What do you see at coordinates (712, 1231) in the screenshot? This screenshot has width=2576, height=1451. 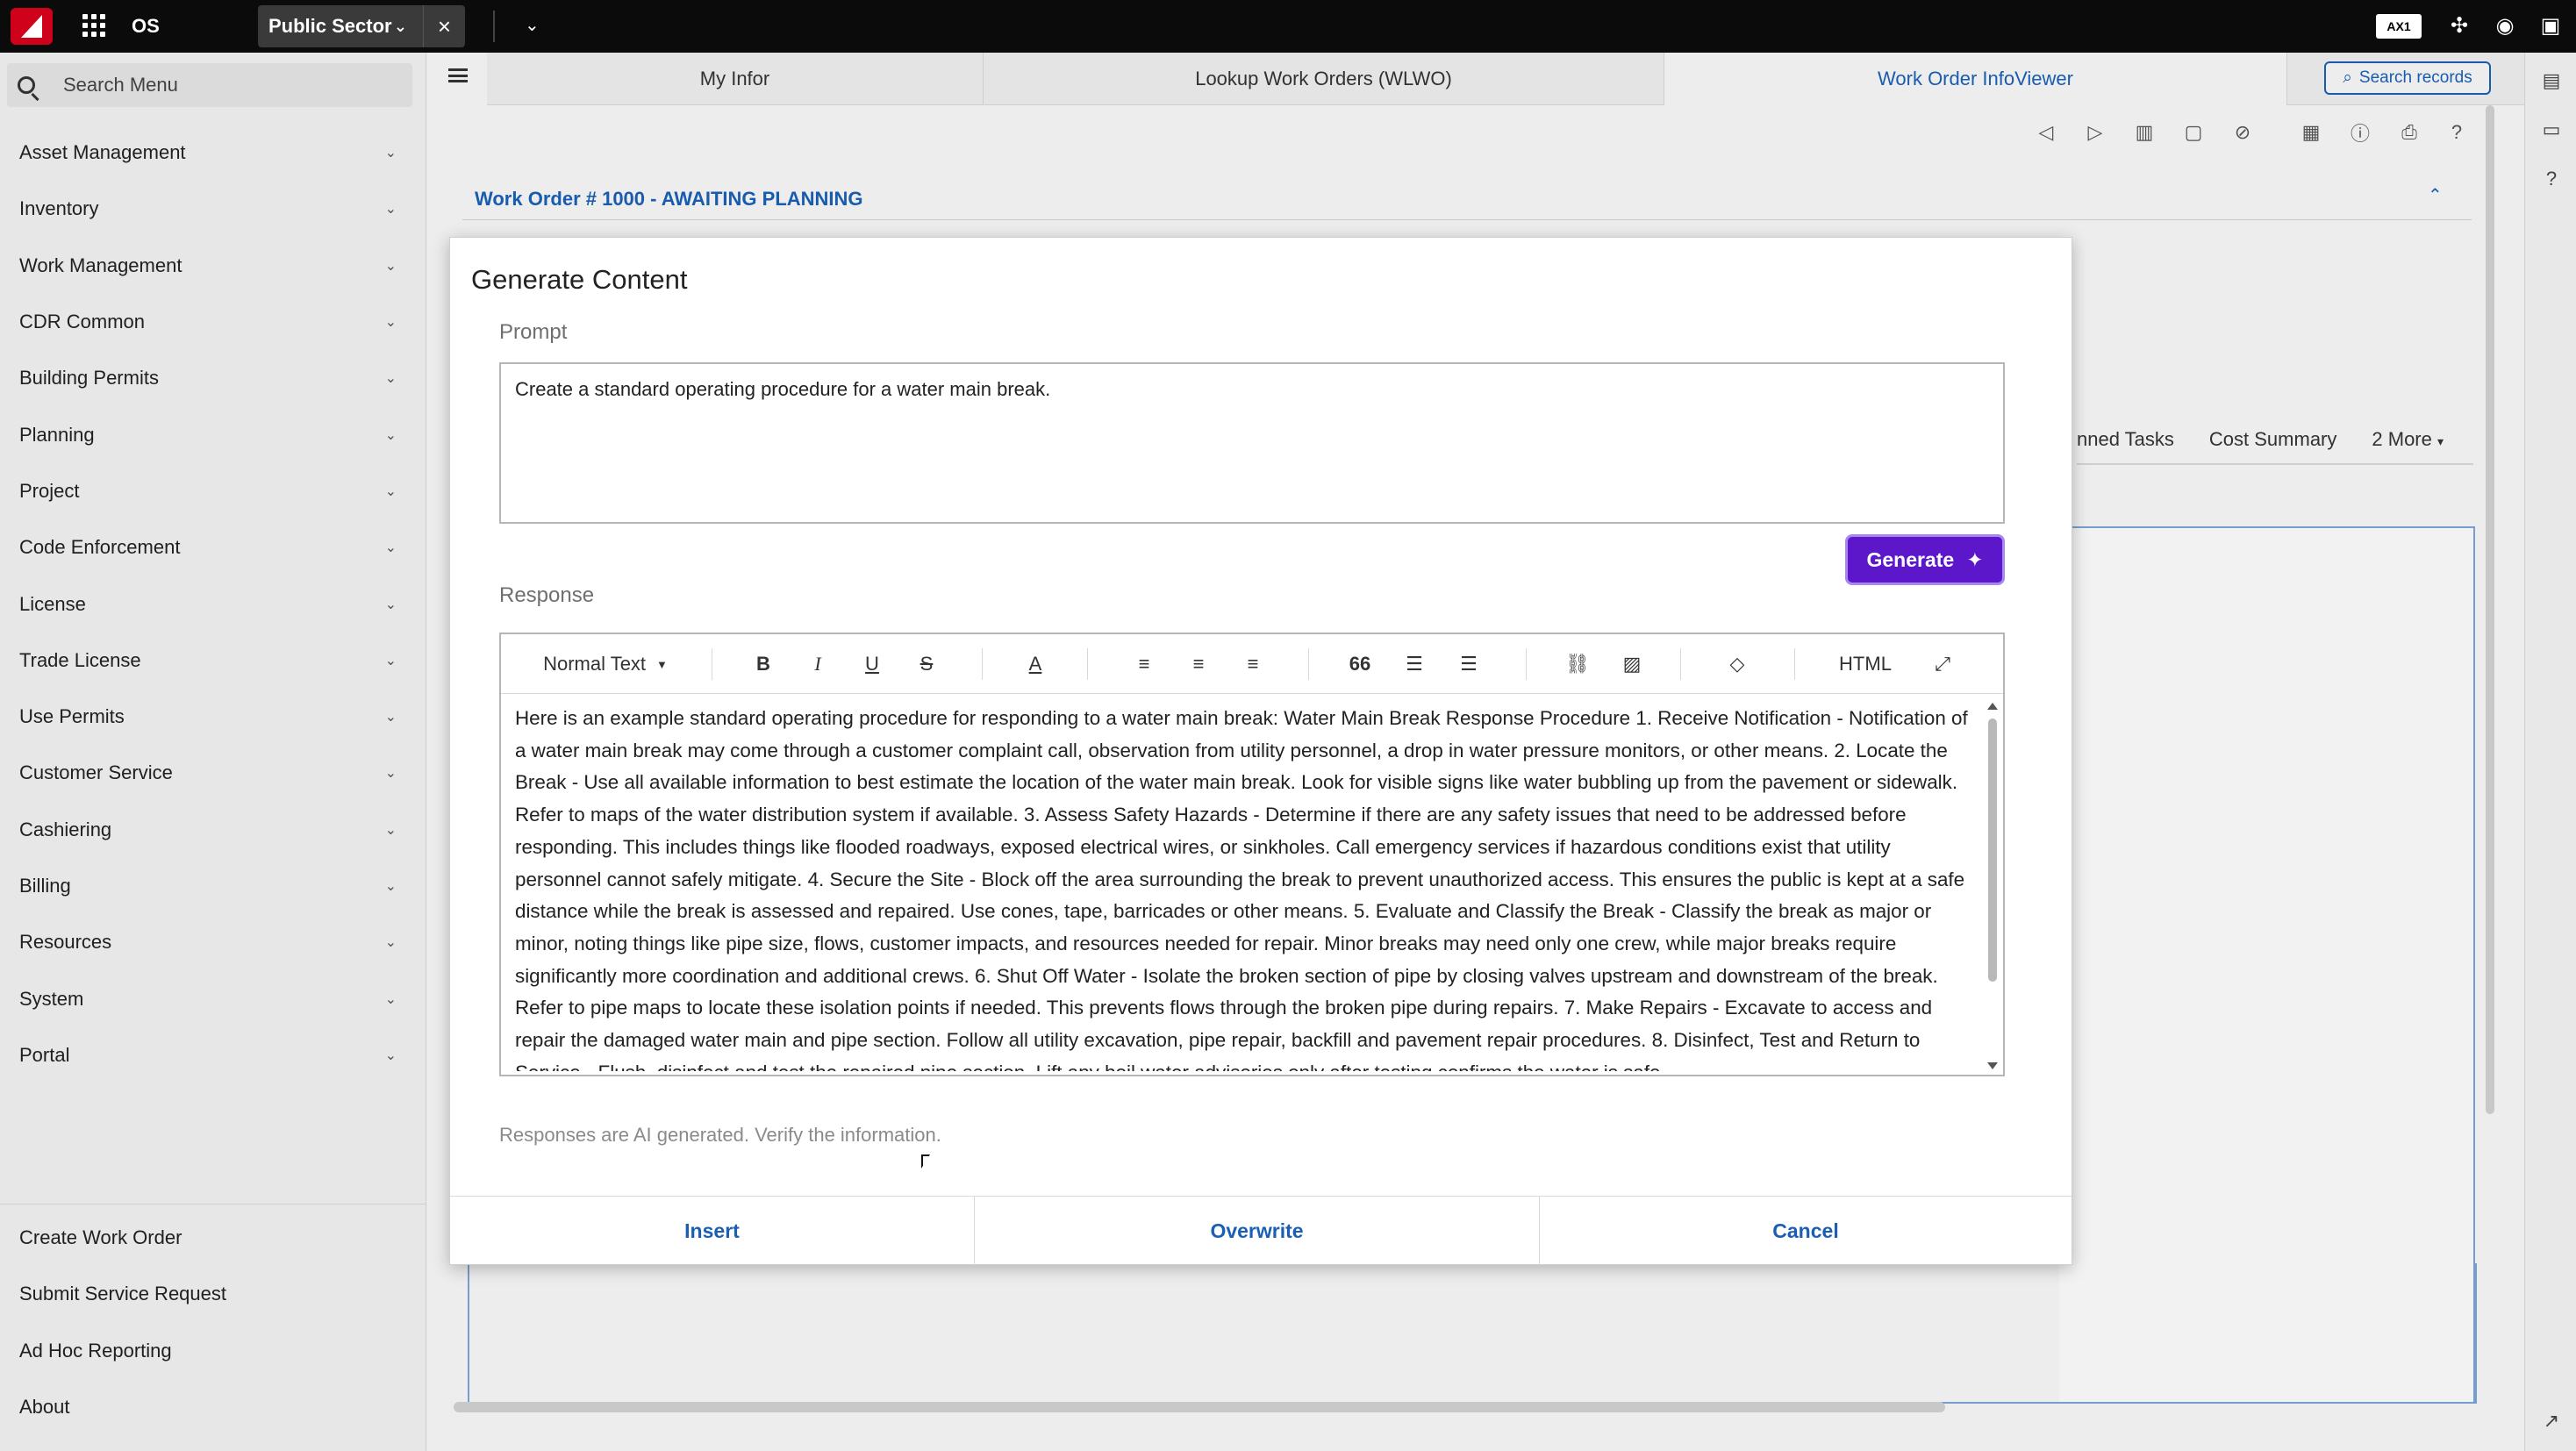 I see `insert-button: Insert` at bounding box center [712, 1231].